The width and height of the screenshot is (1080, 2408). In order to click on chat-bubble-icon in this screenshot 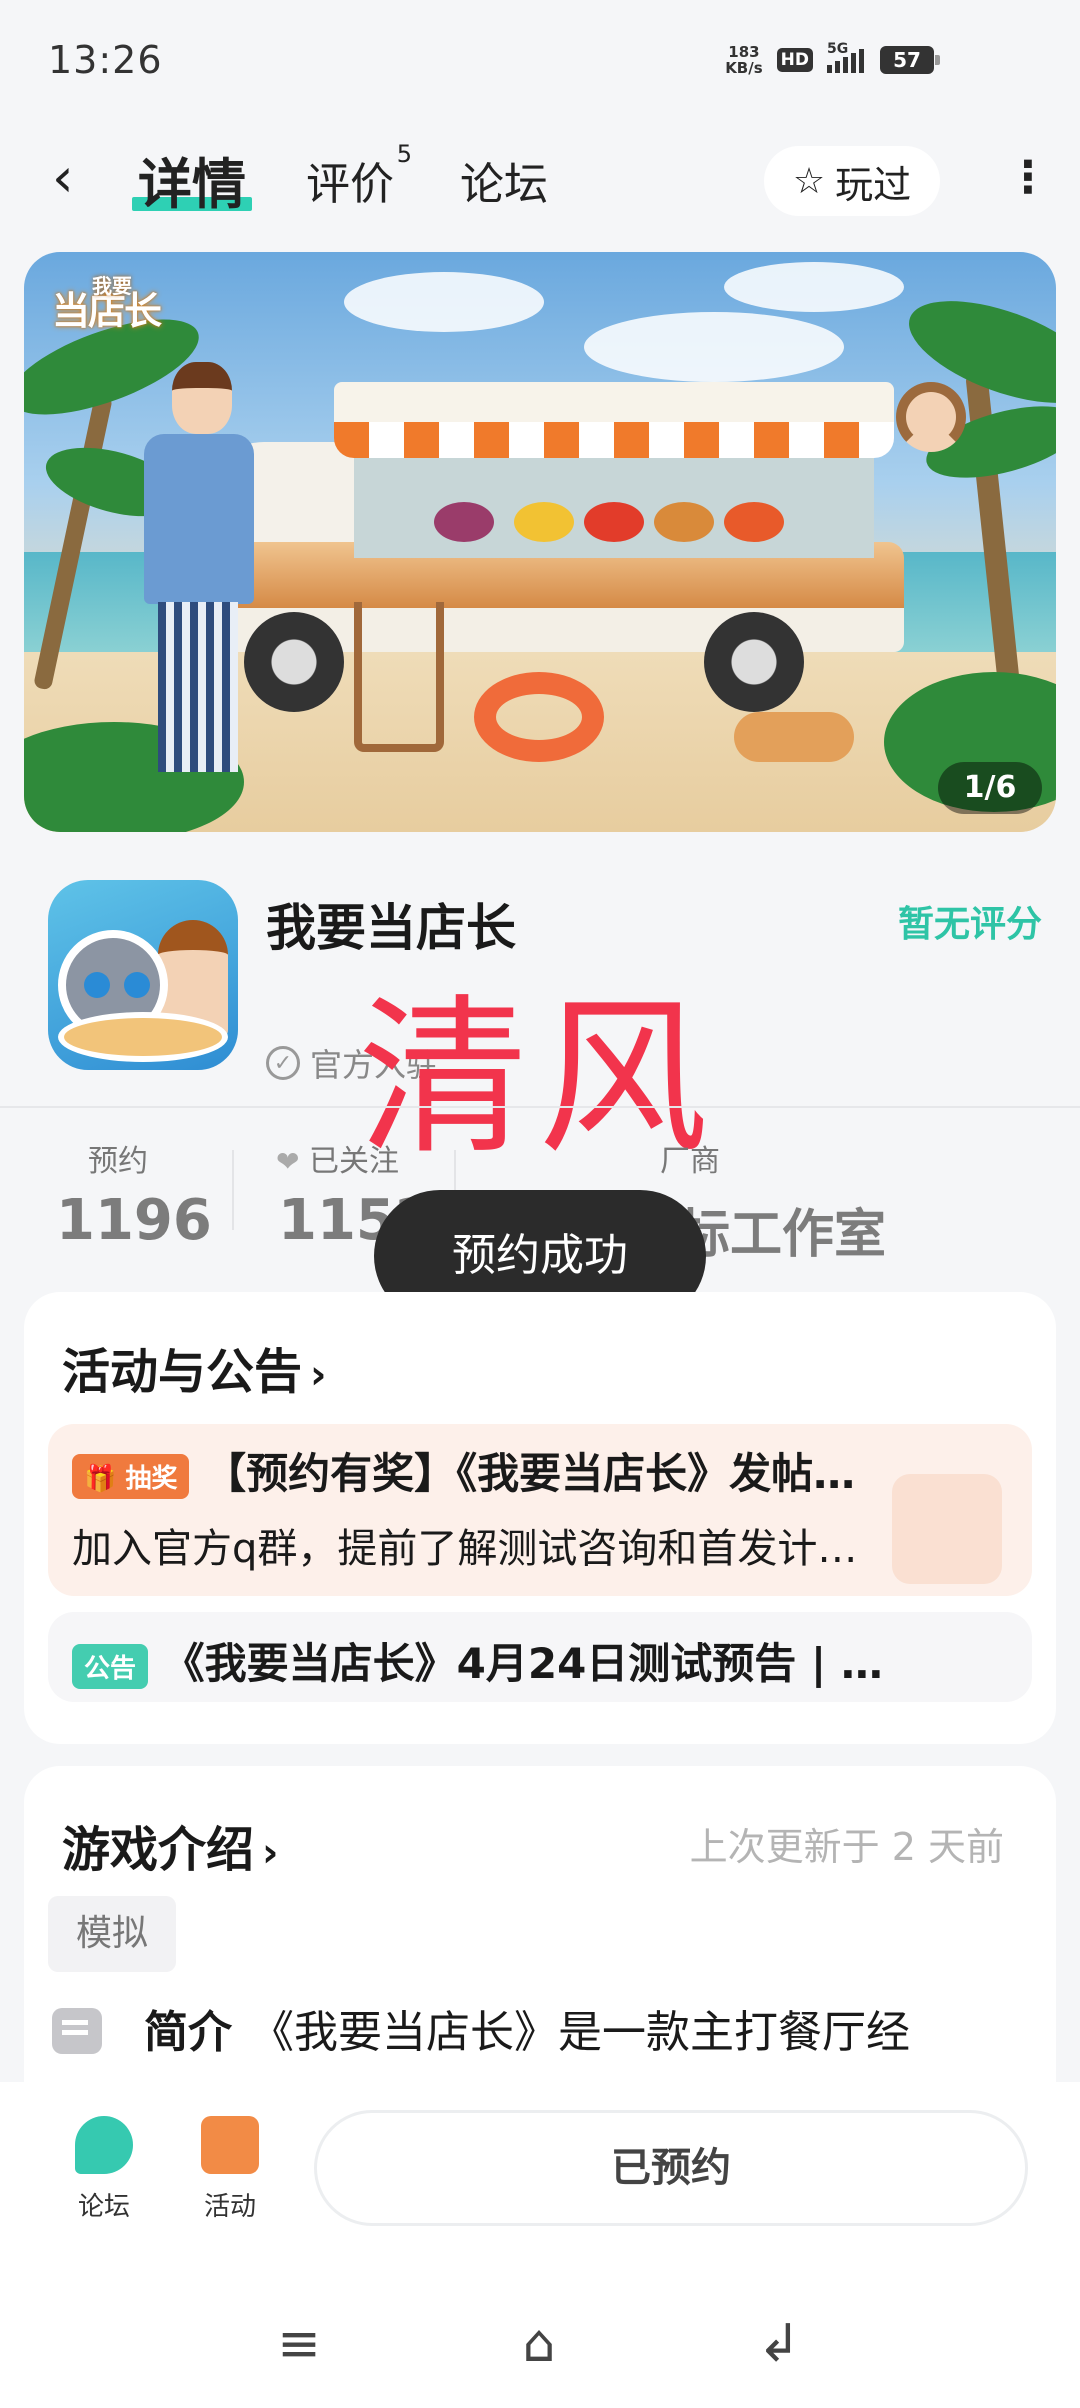, I will do `click(104, 2145)`.